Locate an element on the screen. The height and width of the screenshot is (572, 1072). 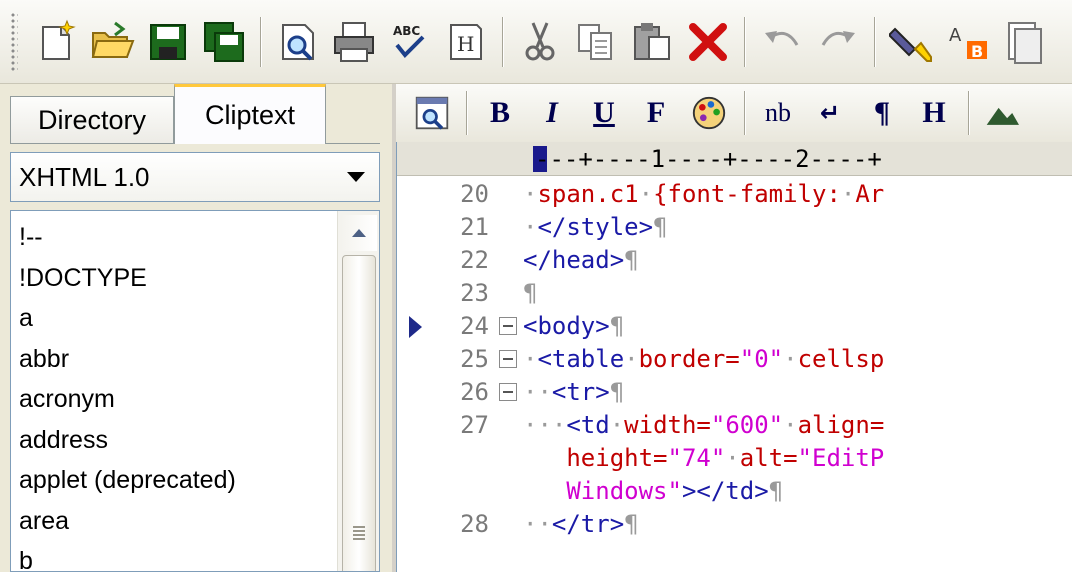
print-preview-button is located at coordinates (298, 42).